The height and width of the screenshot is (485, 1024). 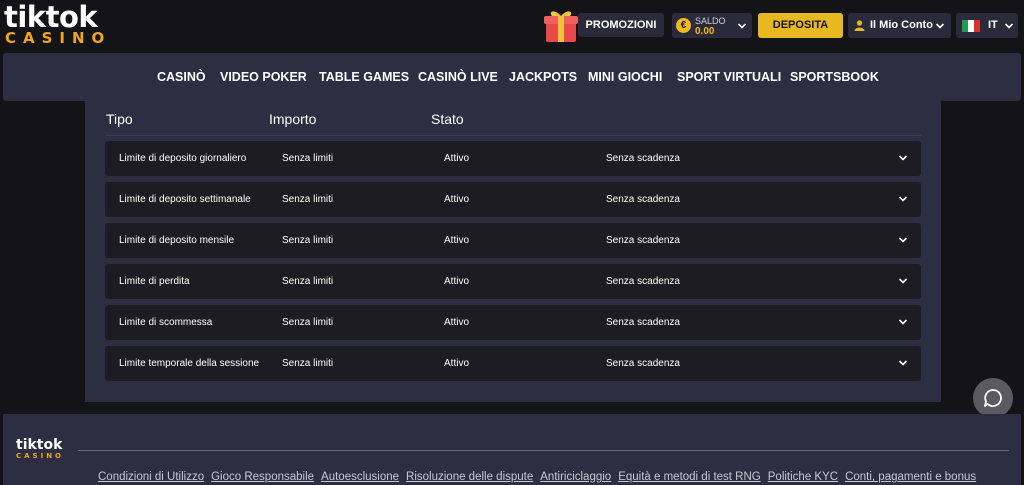 What do you see at coordinates (859, 25) in the screenshot?
I see `user-icon` at bounding box center [859, 25].